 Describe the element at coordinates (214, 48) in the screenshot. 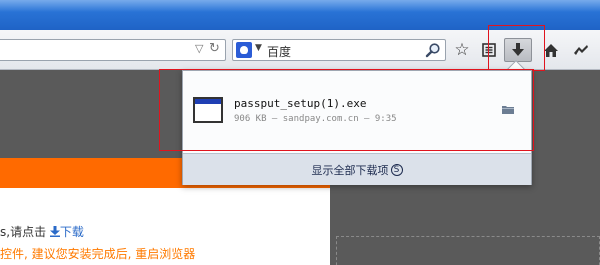

I see `reload-icon: ↻` at that location.